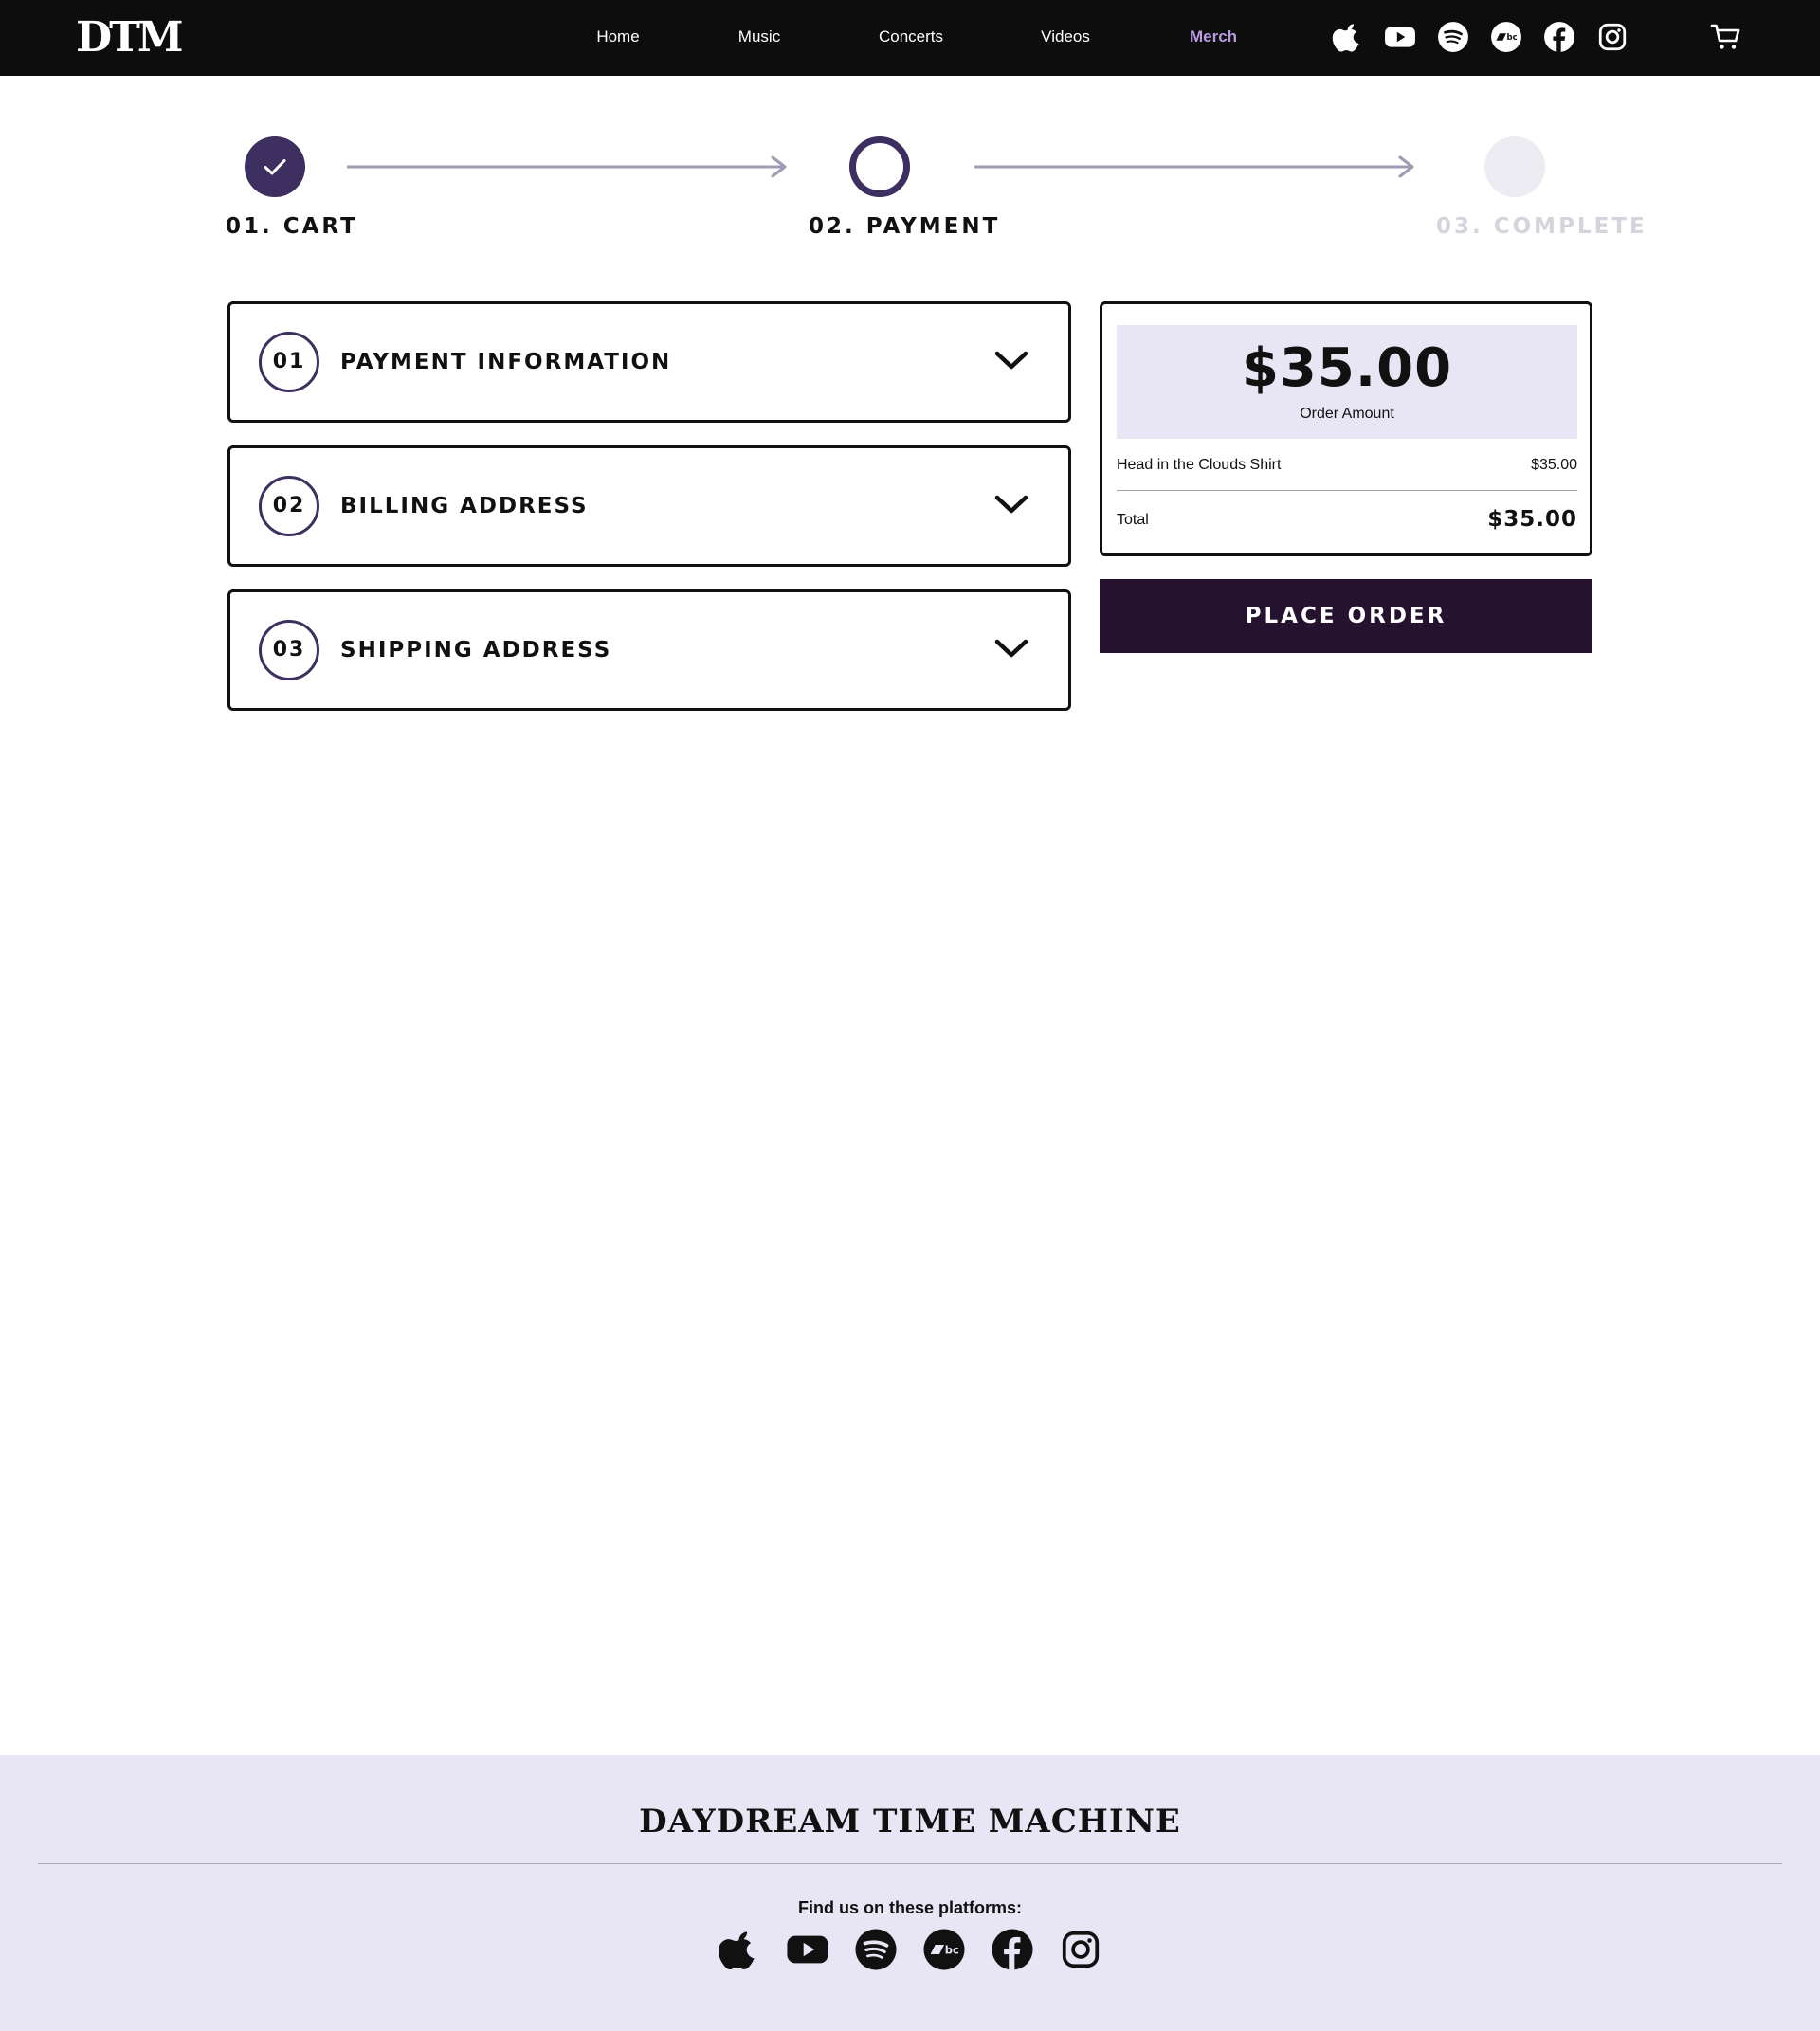 The width and height of the screenshot is (1820, 2031). What do you see at coordinates (910, 1822) in the screenshot?
I see `footer-brand-logo: DAYDREAM TIME MACHINE` at bounding box center [910, 1822].